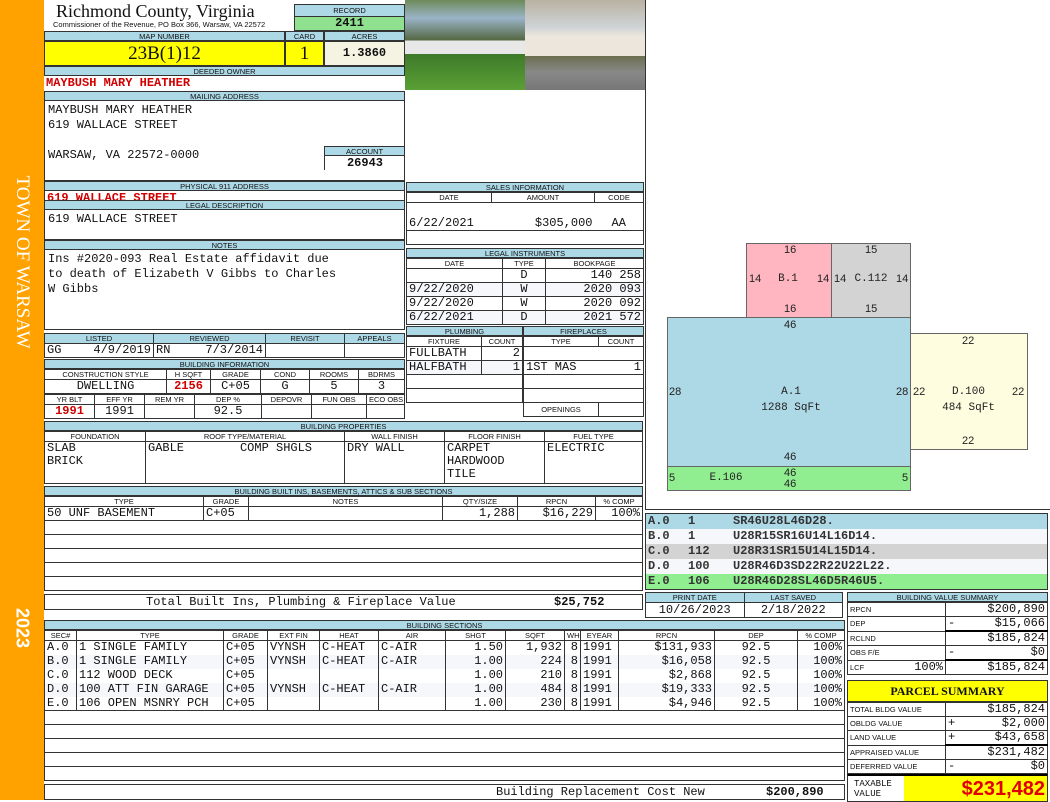 This screenshot has width=1050, height=802. I want to click on tax-year: 2023, so click(22, 628).